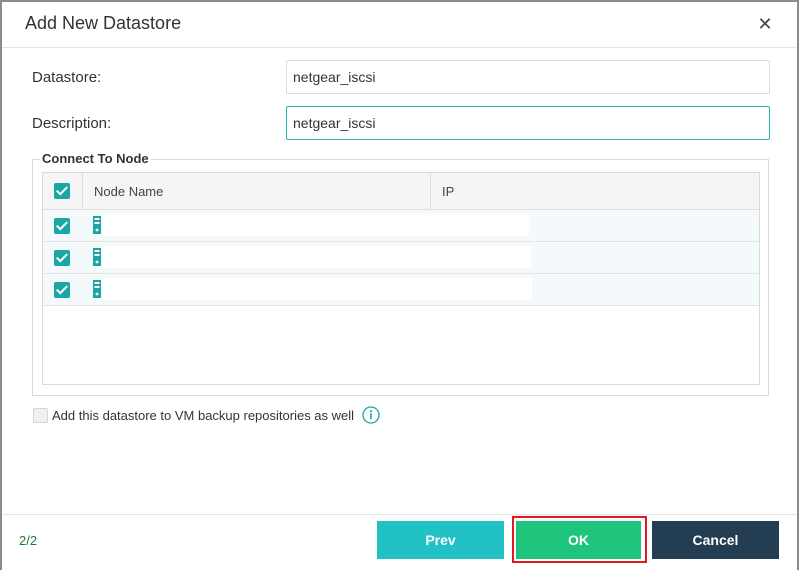  Describe the element at coordinates (528, 77) in the screenshot. I see `datastore-input` at that location.